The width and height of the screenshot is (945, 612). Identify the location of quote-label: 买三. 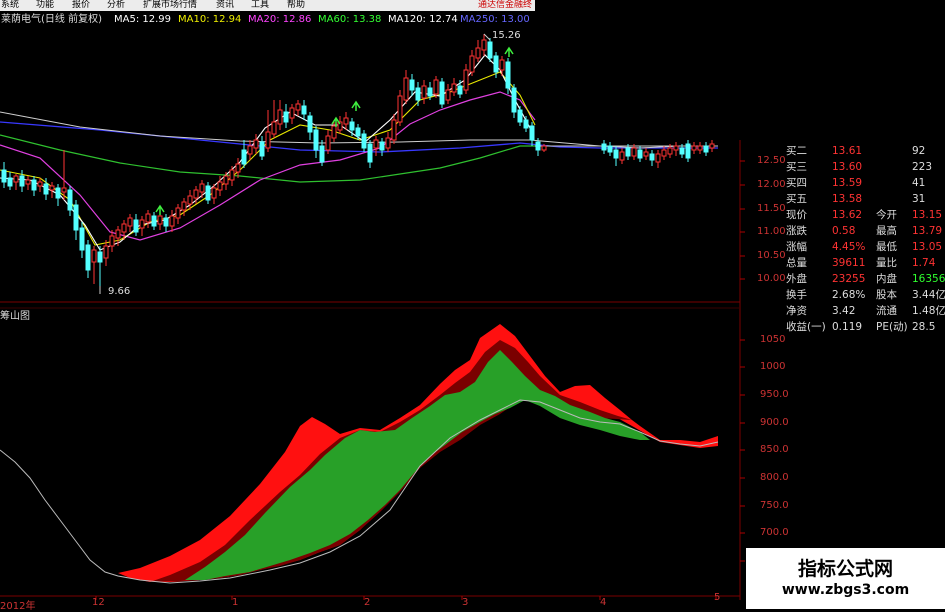
(796, 167).